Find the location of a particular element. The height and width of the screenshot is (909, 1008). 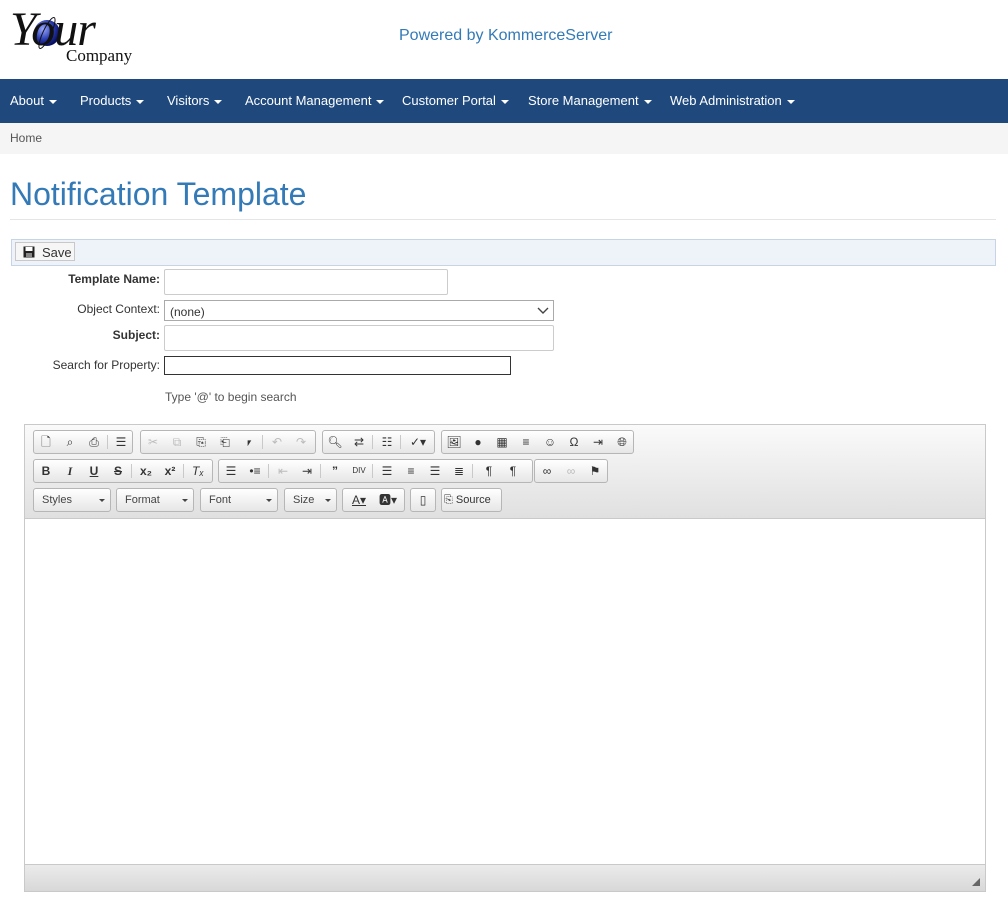

subscript-icon: x₂ is located at coordinates (146, 471).